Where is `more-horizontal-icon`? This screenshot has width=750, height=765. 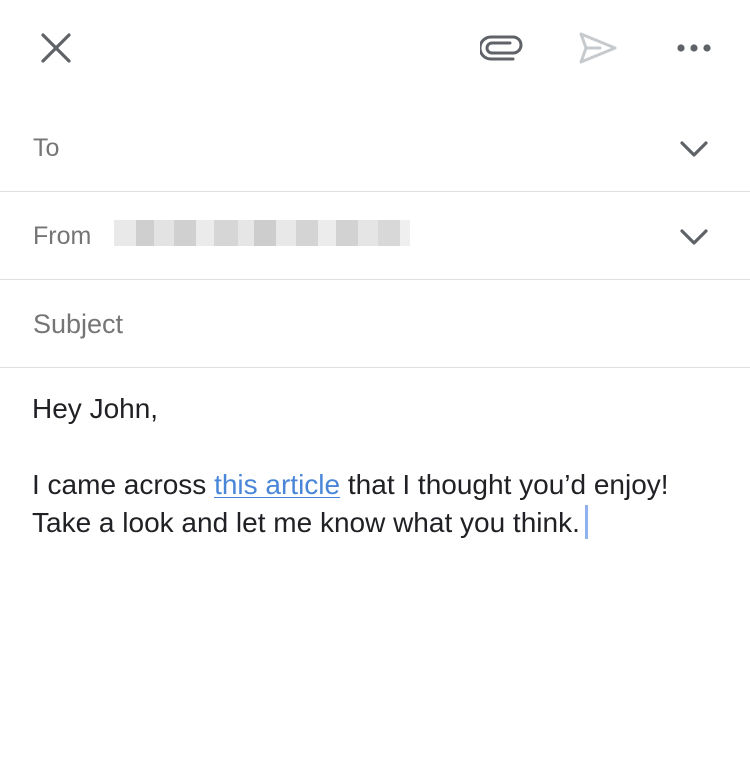 more-horizontal-icon is located at coordinates (694, 48).